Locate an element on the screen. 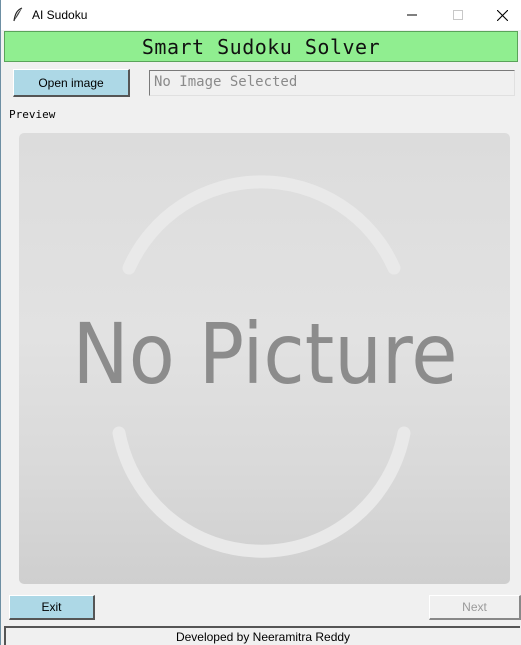  close-button is located at coordinates (500, 15).